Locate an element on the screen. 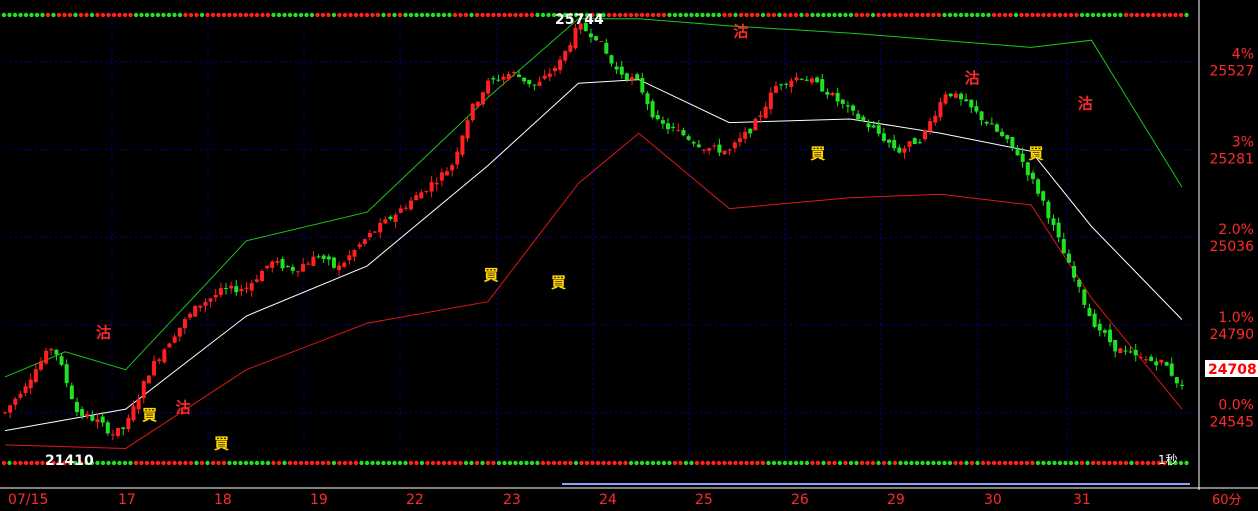  x-tick-label: 29 is located at coordinates (896, 500).